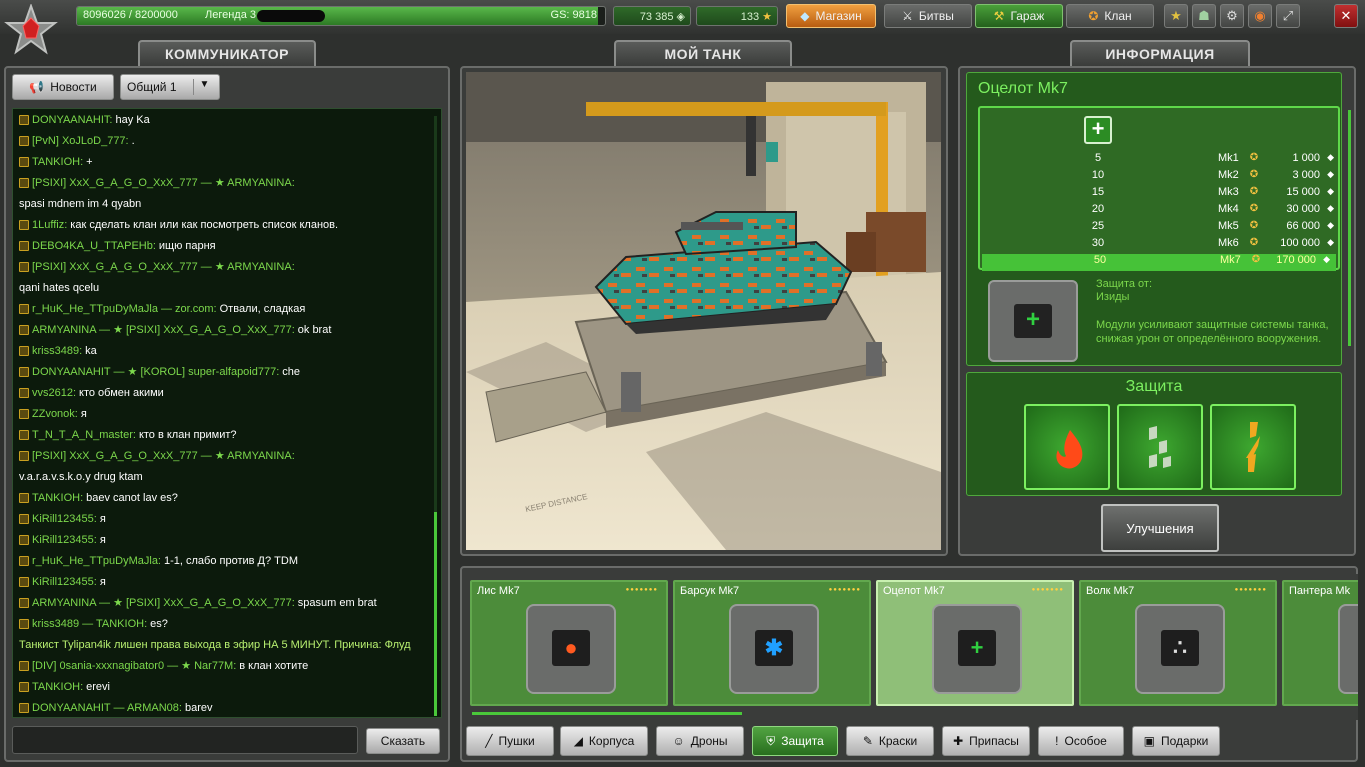  Describe the element at coordinates (1330, 157) in the screenshot. I see `crystal-icon: ◆` at that location.